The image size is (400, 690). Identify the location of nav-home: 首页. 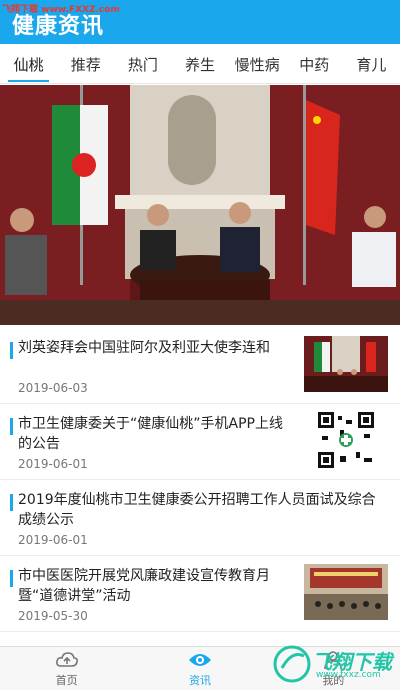
(66, 668).